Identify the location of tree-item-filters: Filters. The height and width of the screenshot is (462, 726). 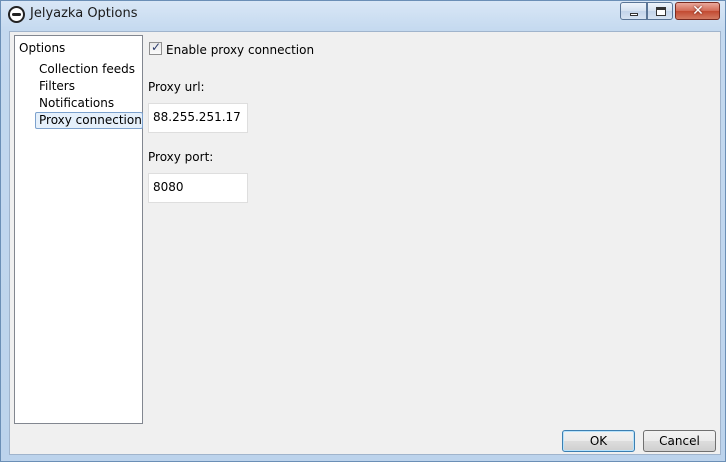
(57, 87).